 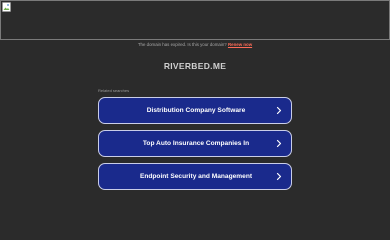 I want to click on related-searches-label: Related searches, so click(x=114, y=90).